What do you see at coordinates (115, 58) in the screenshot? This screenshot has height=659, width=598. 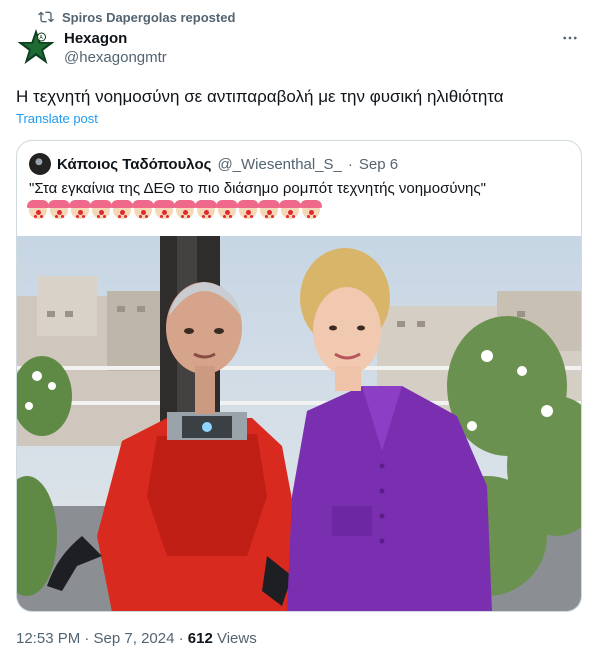 I see `author-handle: @hexagongmtr` at bounding box center [115, 58].